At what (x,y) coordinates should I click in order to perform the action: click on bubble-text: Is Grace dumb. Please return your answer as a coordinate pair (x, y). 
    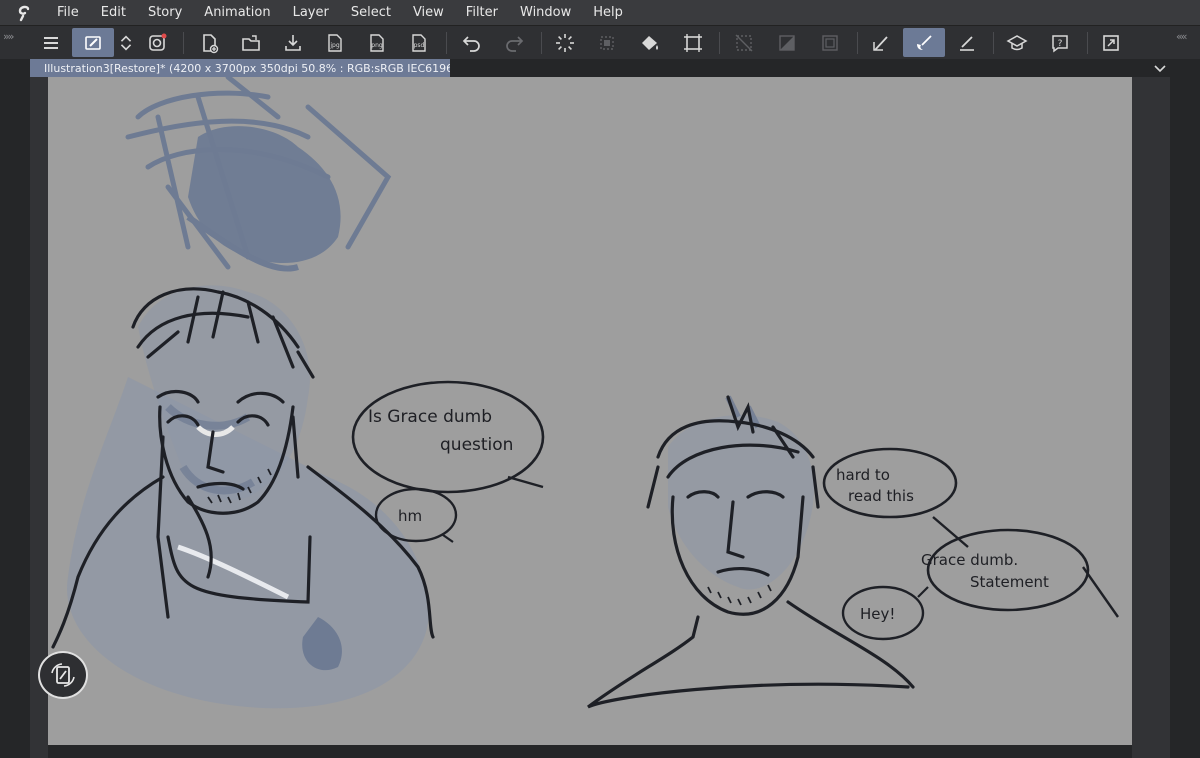
    Looking at the image, I should click on (430, 417).